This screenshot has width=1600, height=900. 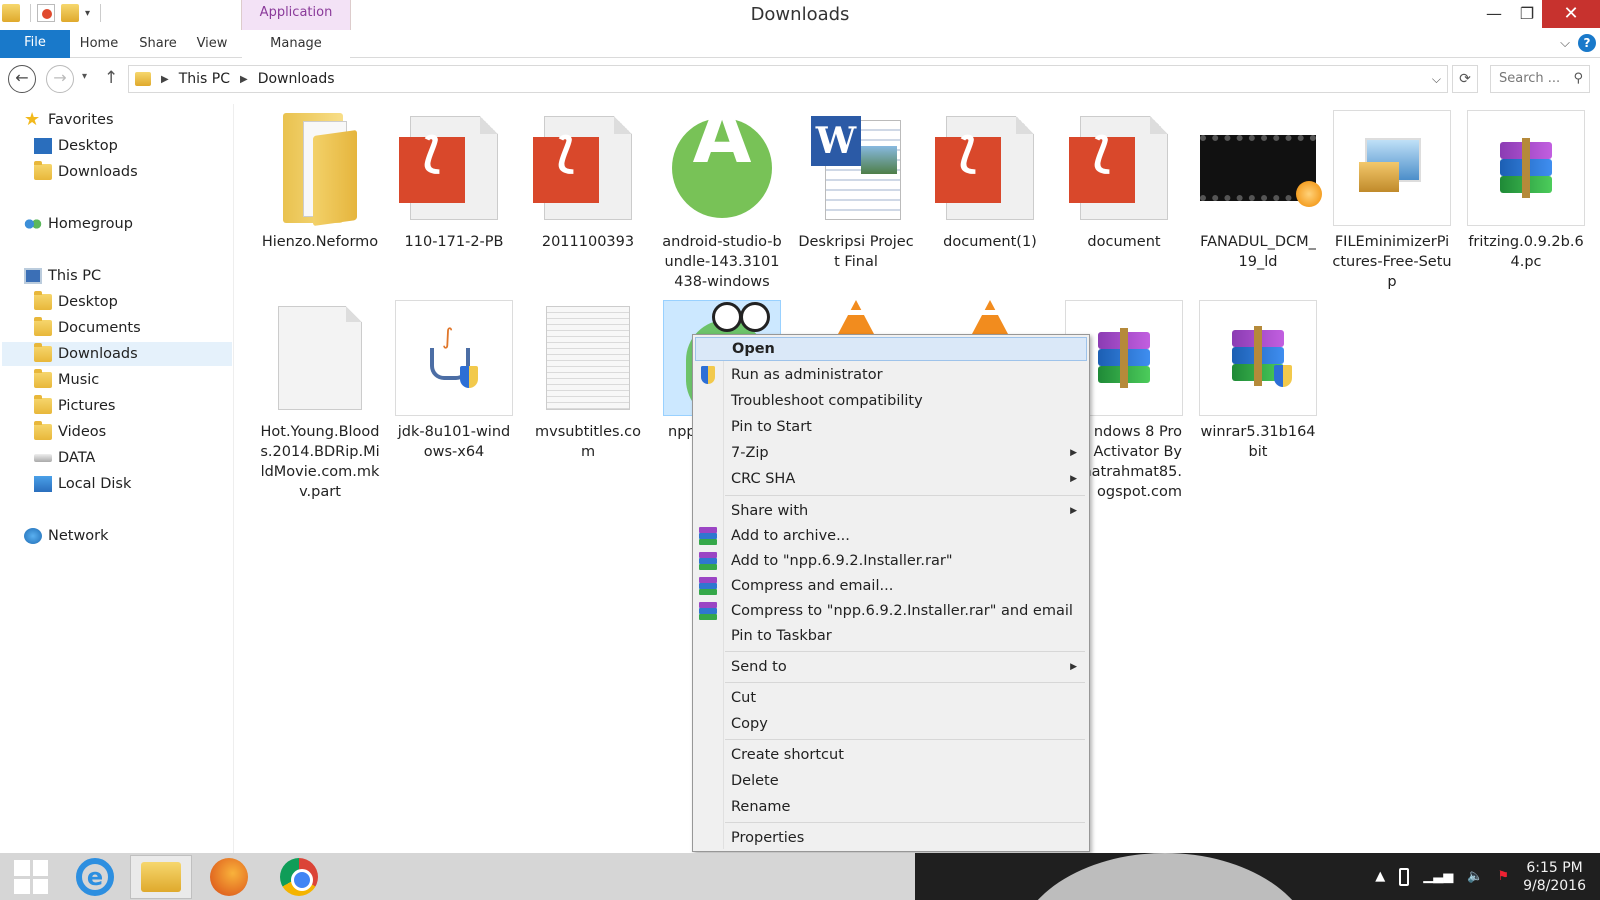 What do you see at coordinates (1526, 252) in the screenshot?
I see `file-name: fritzing.0.9.2b.64.pc` at bounding box center [1526, 252].